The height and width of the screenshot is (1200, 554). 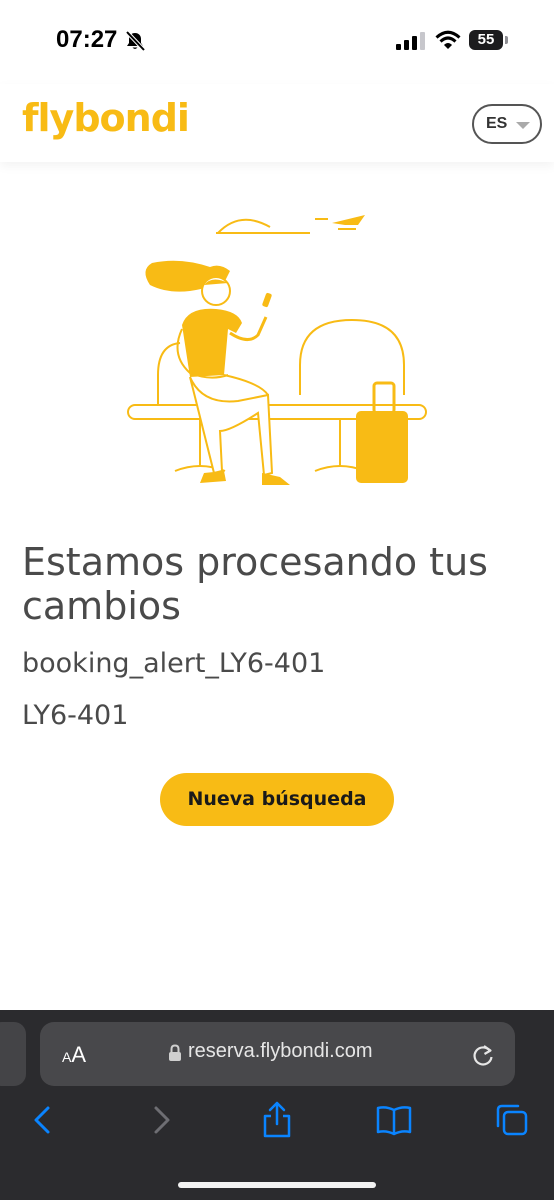 What do you see at coordinates (506, 40) in the screenshot?
I see `battery-cap` at bounding box center [506, 40].